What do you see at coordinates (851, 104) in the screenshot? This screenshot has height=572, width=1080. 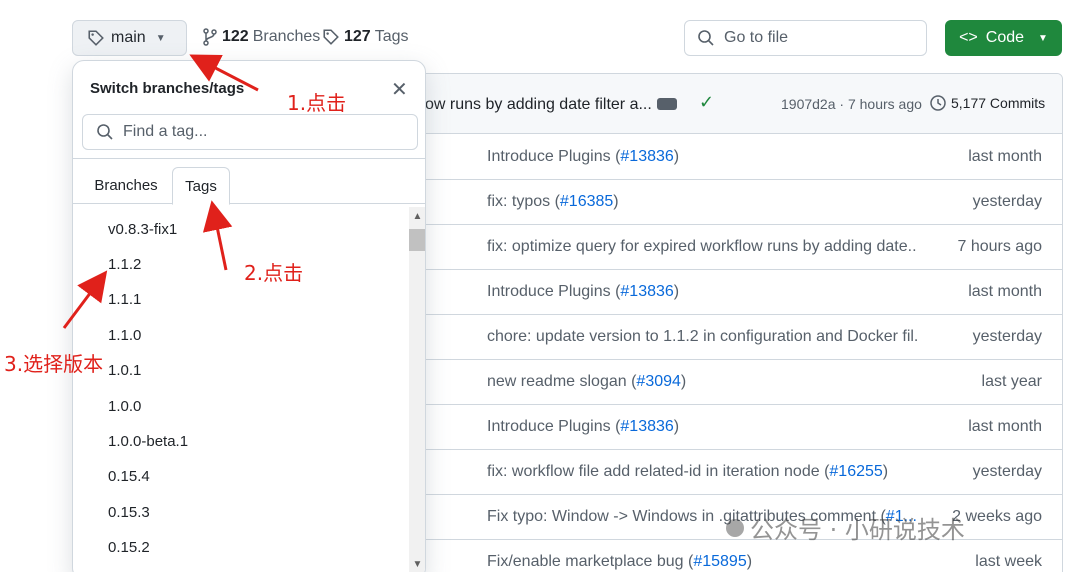 I see `commit-sha-time: 1907d2a · 7 hours ago` at bounding box center [851, 104].